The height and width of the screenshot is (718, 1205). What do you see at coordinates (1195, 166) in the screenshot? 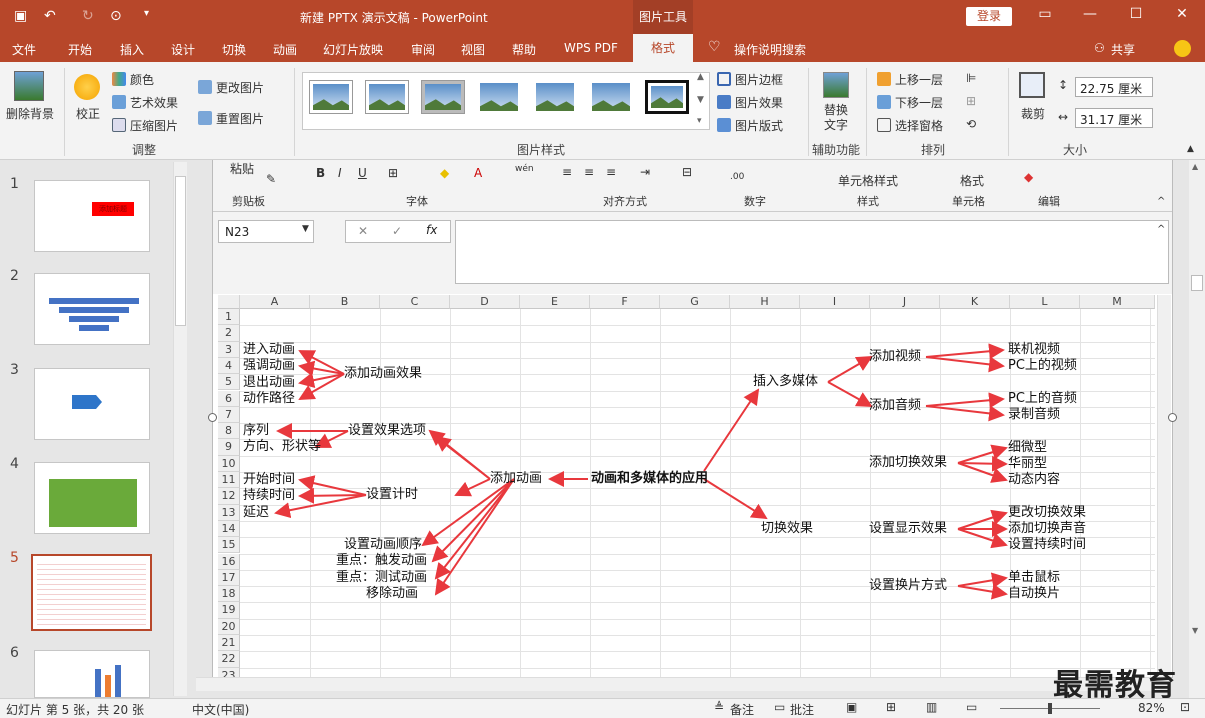
I see `scroll-up-icon: ▲` at bounding box center [1195, 166].